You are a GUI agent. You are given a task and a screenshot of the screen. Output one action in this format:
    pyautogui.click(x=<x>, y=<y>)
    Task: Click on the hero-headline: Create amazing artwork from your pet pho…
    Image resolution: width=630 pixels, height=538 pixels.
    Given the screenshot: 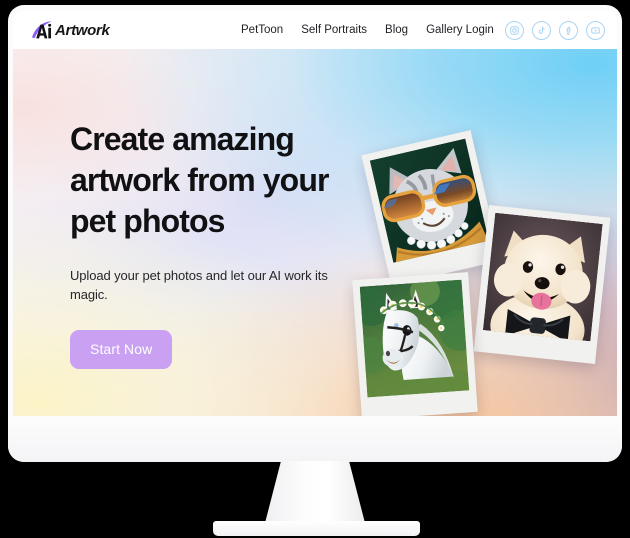 What is the action you would take?
    pyautogui.click(x=199, y=180)
    